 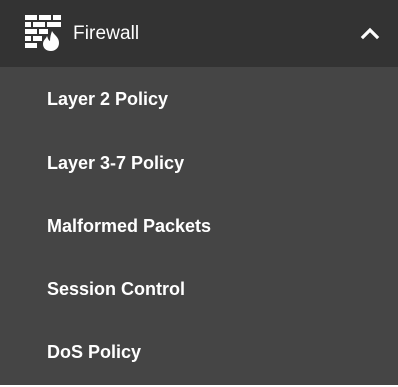 I want to click on firewall-icon, so click(x=43, y=33).